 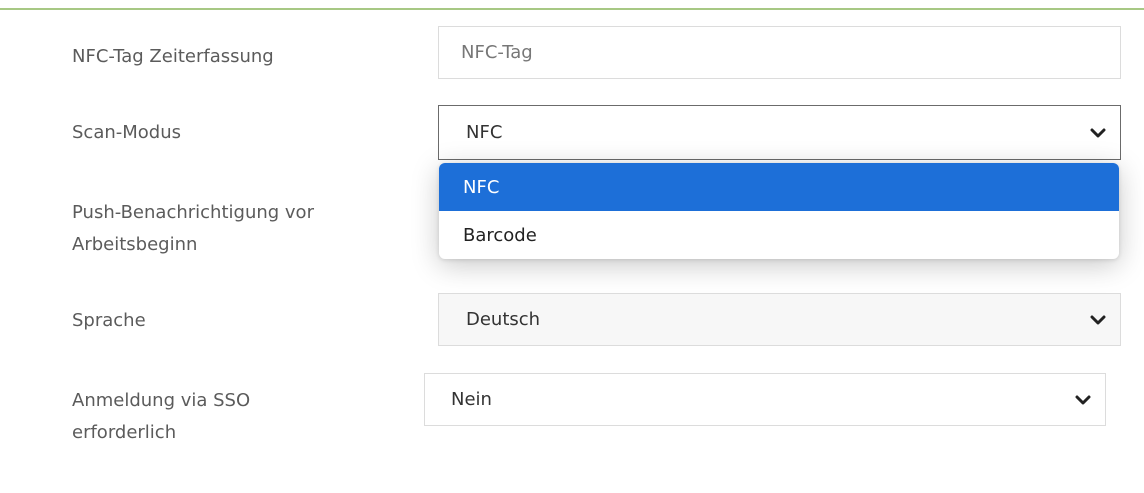 I want to click on scan-mode-option-nfc: NFC, so click(x=779, y=187).